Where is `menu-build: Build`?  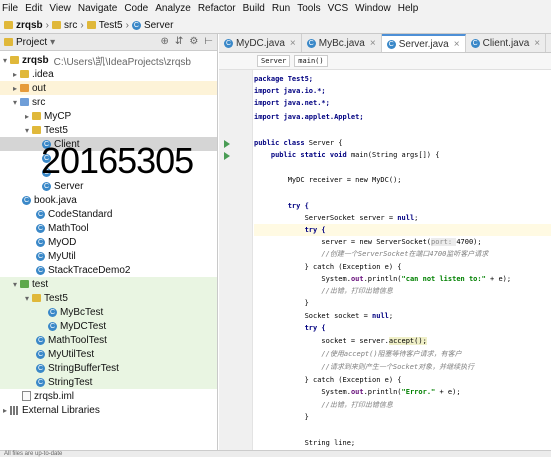
menu-build: Build is located at coordinates (254, 8).